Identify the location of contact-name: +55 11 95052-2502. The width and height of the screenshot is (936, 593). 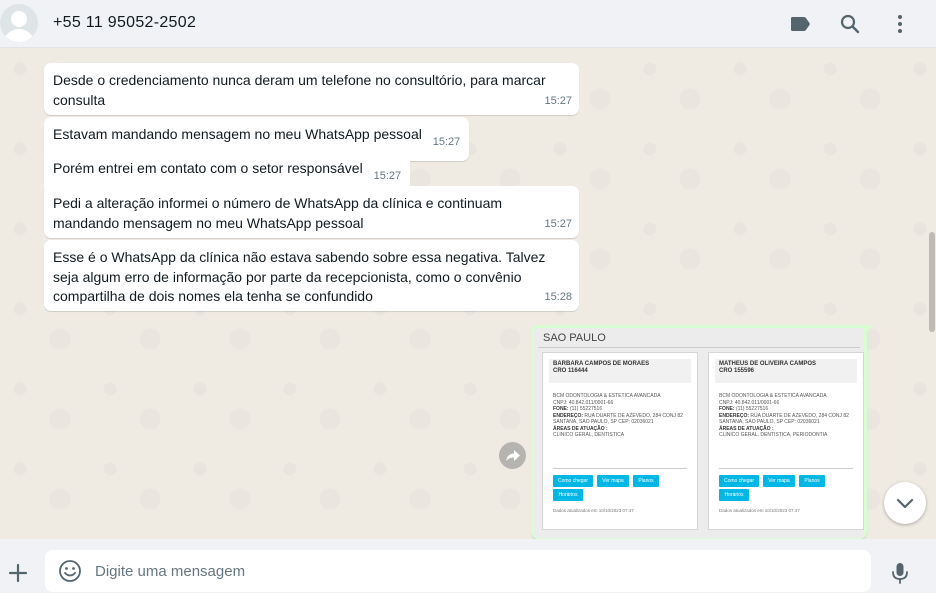
(124, 23).